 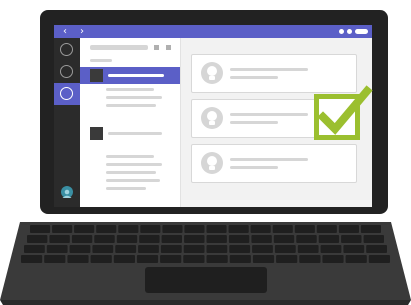 What do you see at coordinates (65, 31) in the screenshot?
I see `chevron-left-icon: ‹` at bounding box center [65, 31].